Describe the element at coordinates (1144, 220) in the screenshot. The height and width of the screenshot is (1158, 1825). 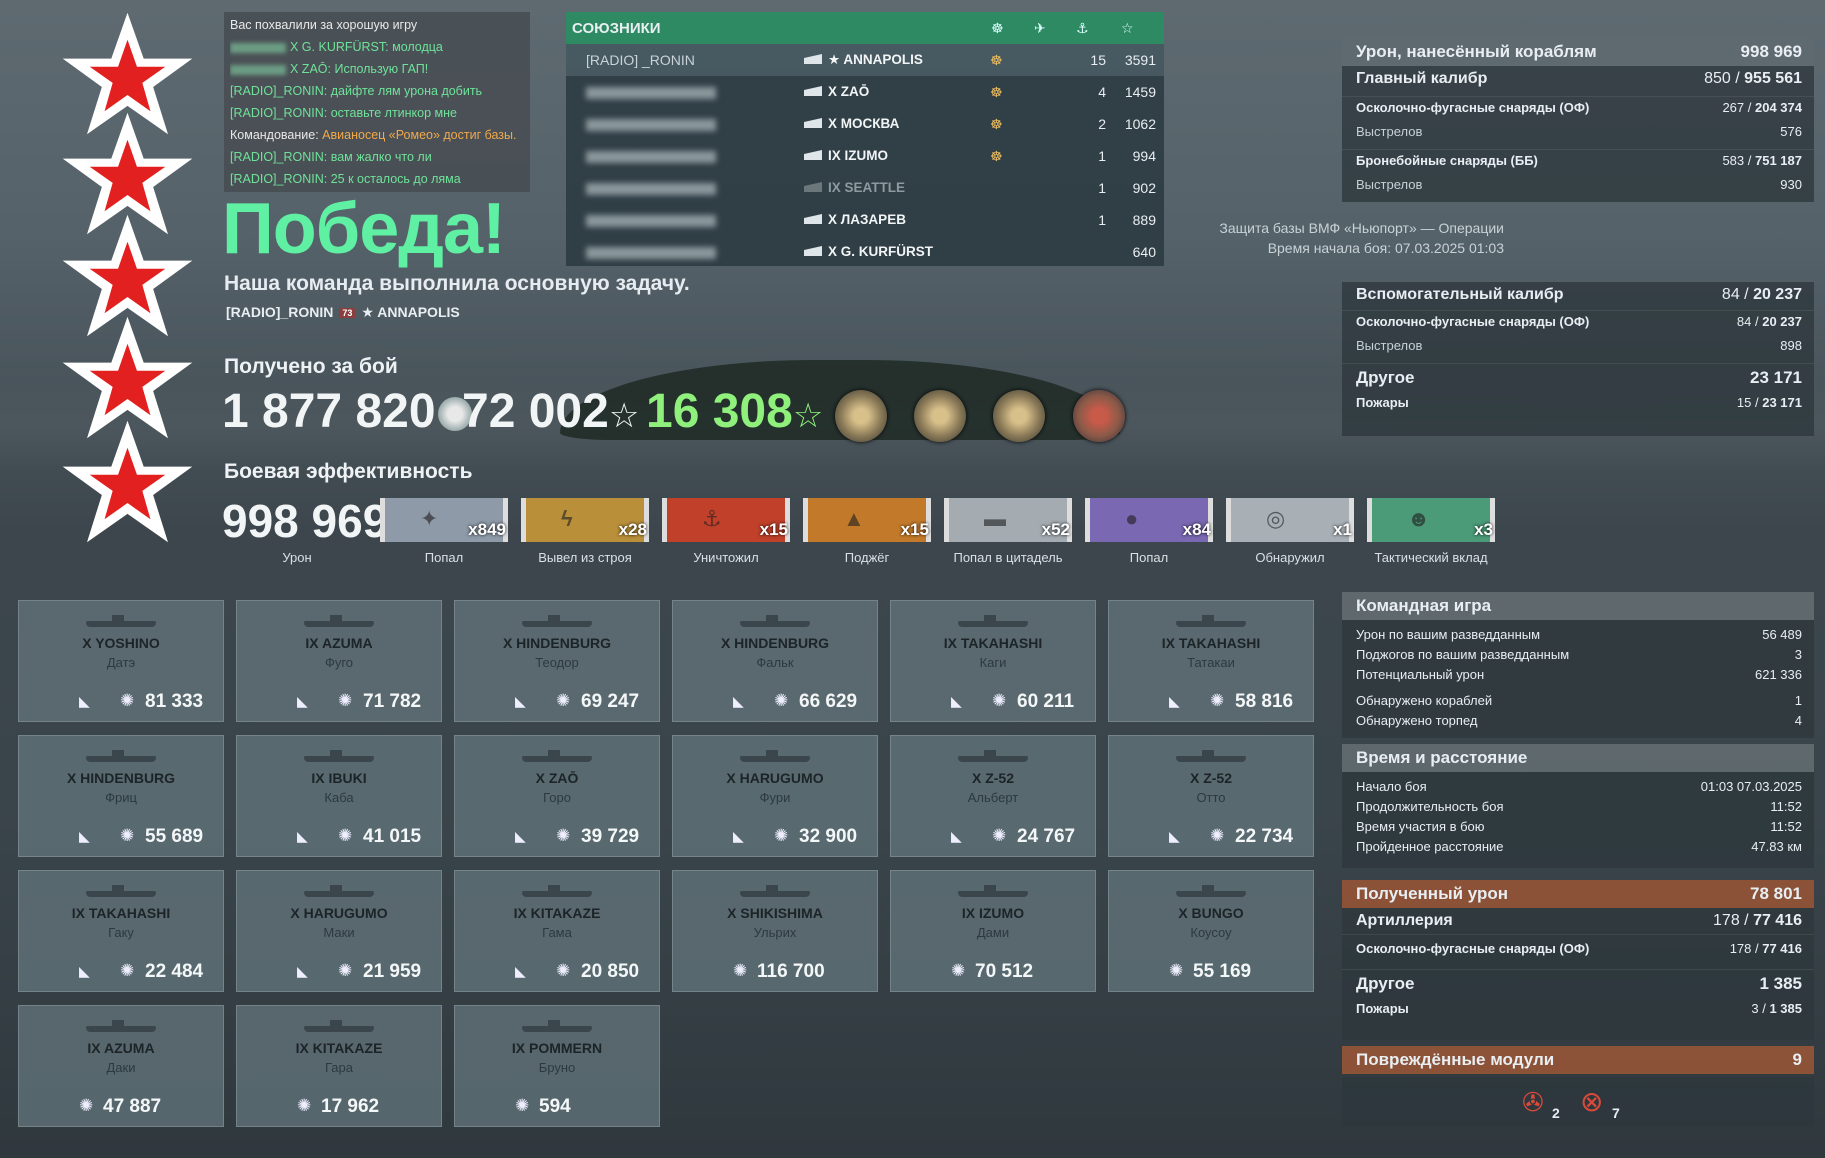
I see `ally-xp: 889` at that location.